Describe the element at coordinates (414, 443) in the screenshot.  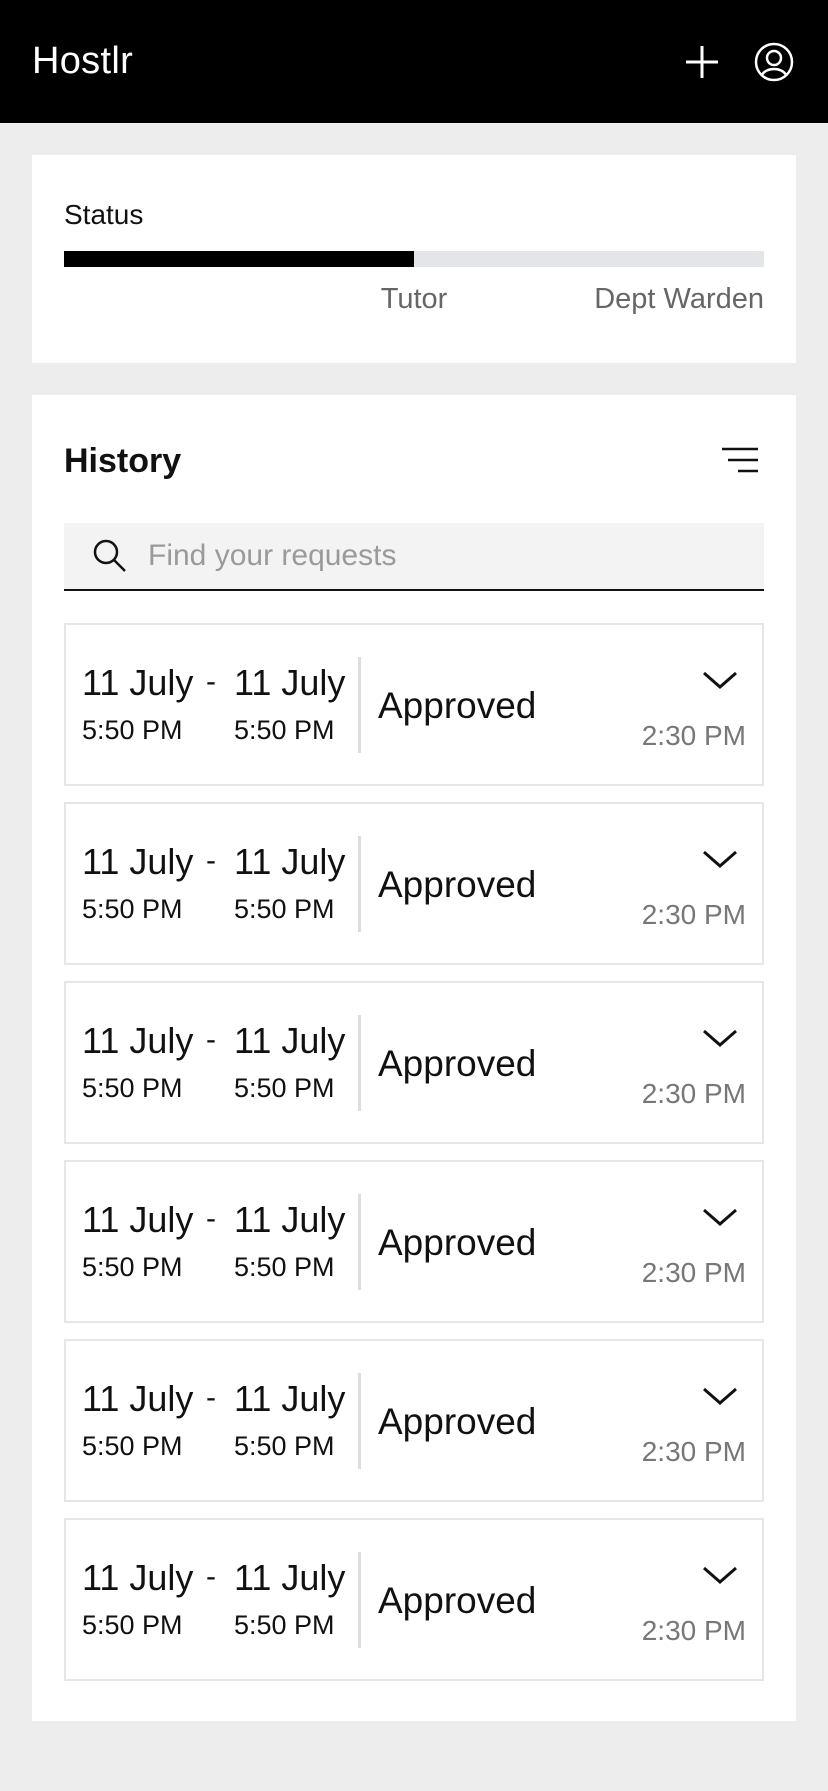
I see `history-header: History` at that location.